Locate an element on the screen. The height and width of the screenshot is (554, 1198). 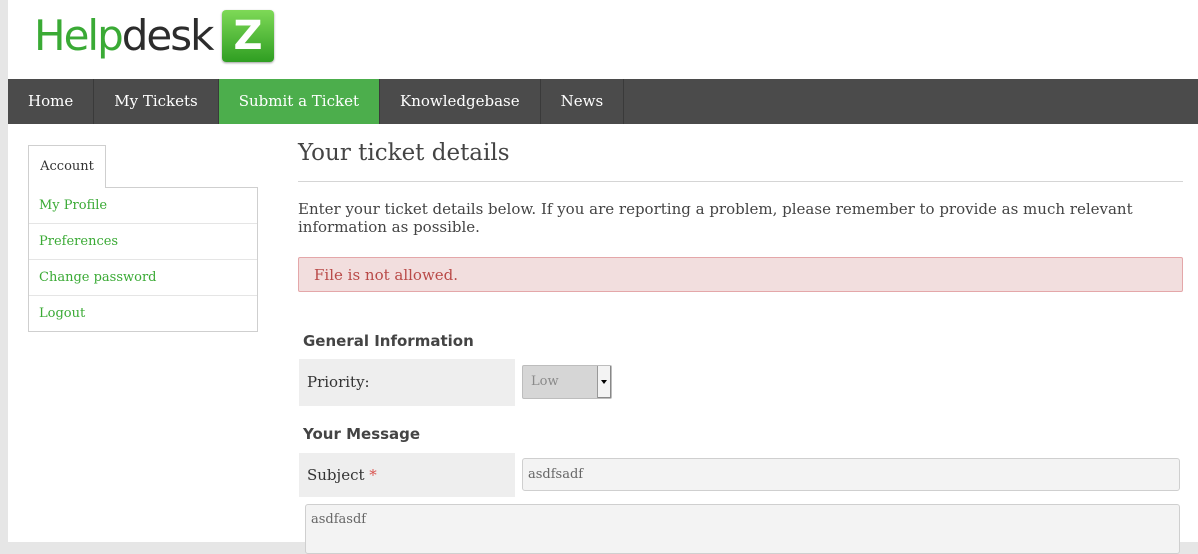
priority-select: Low is located at coordinates (567, 382).